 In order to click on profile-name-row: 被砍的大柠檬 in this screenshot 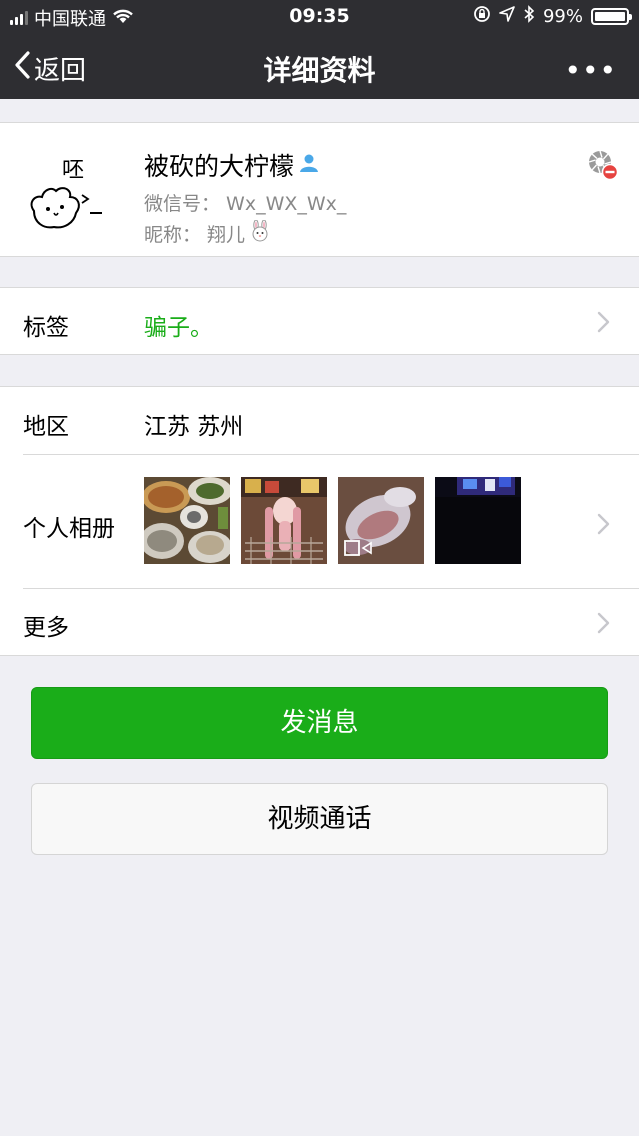, I will do `click(232, 165)`.